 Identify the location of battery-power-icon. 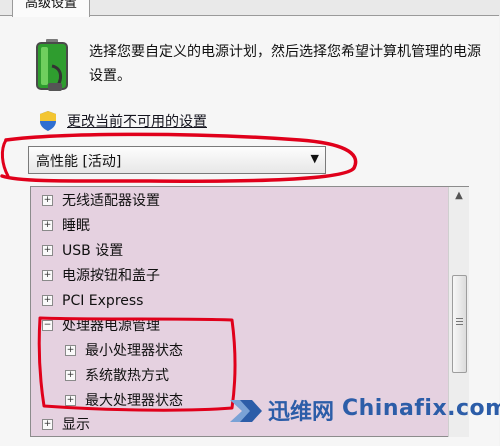
(52, 65).